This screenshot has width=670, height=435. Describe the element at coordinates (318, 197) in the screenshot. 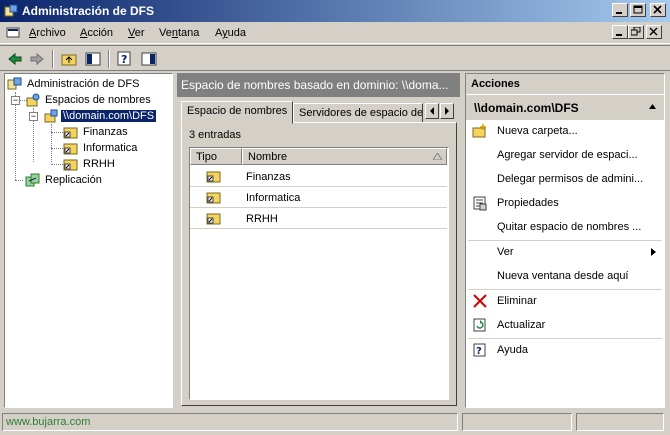

I see `table-row: Informatica` at that location.